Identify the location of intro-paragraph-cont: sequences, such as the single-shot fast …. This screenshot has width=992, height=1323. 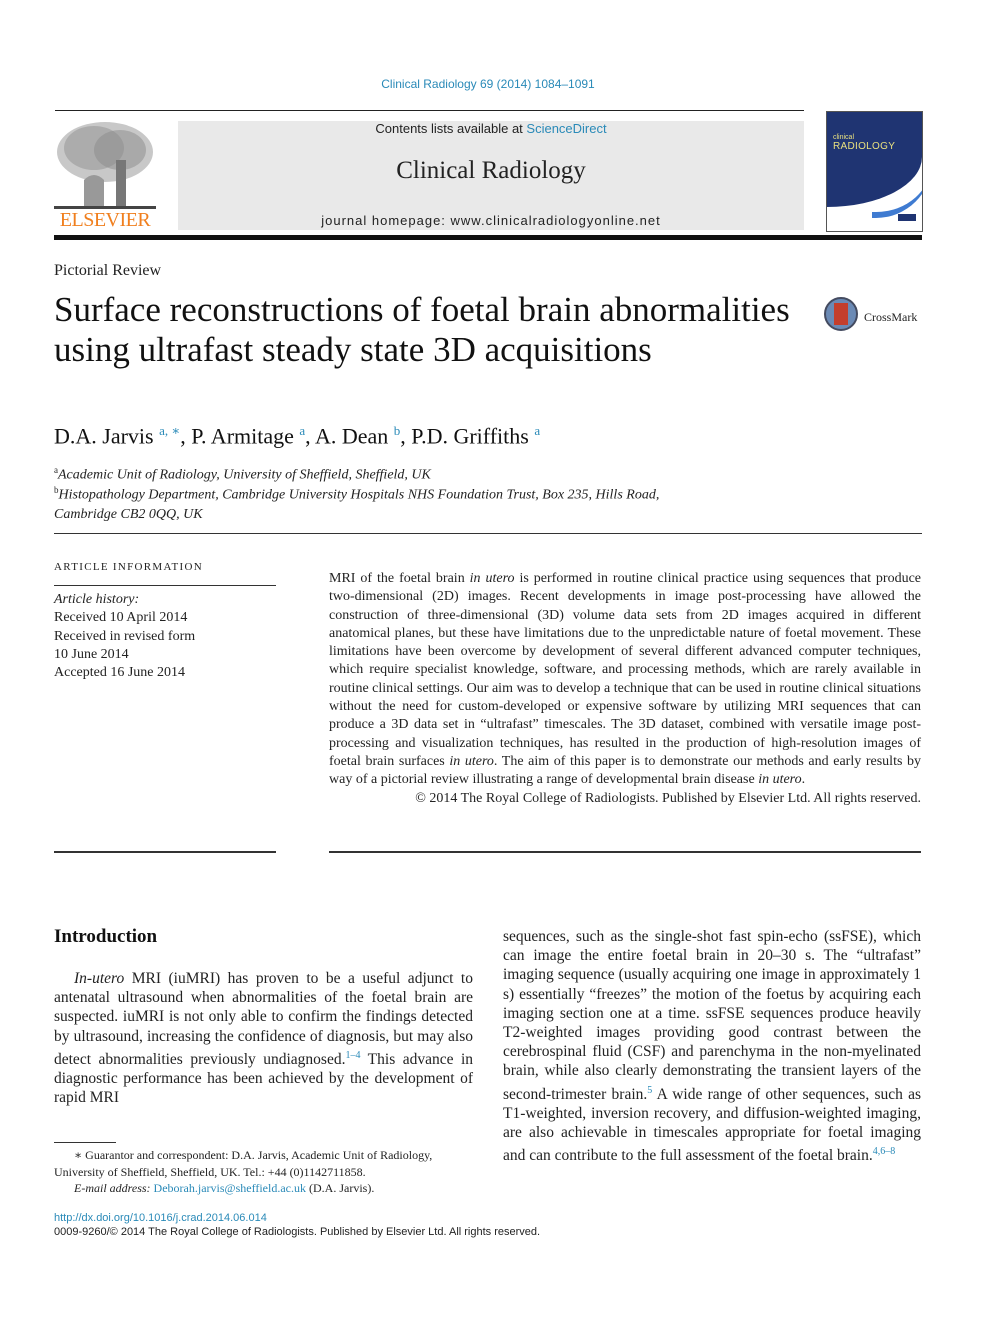
(712, 1046).